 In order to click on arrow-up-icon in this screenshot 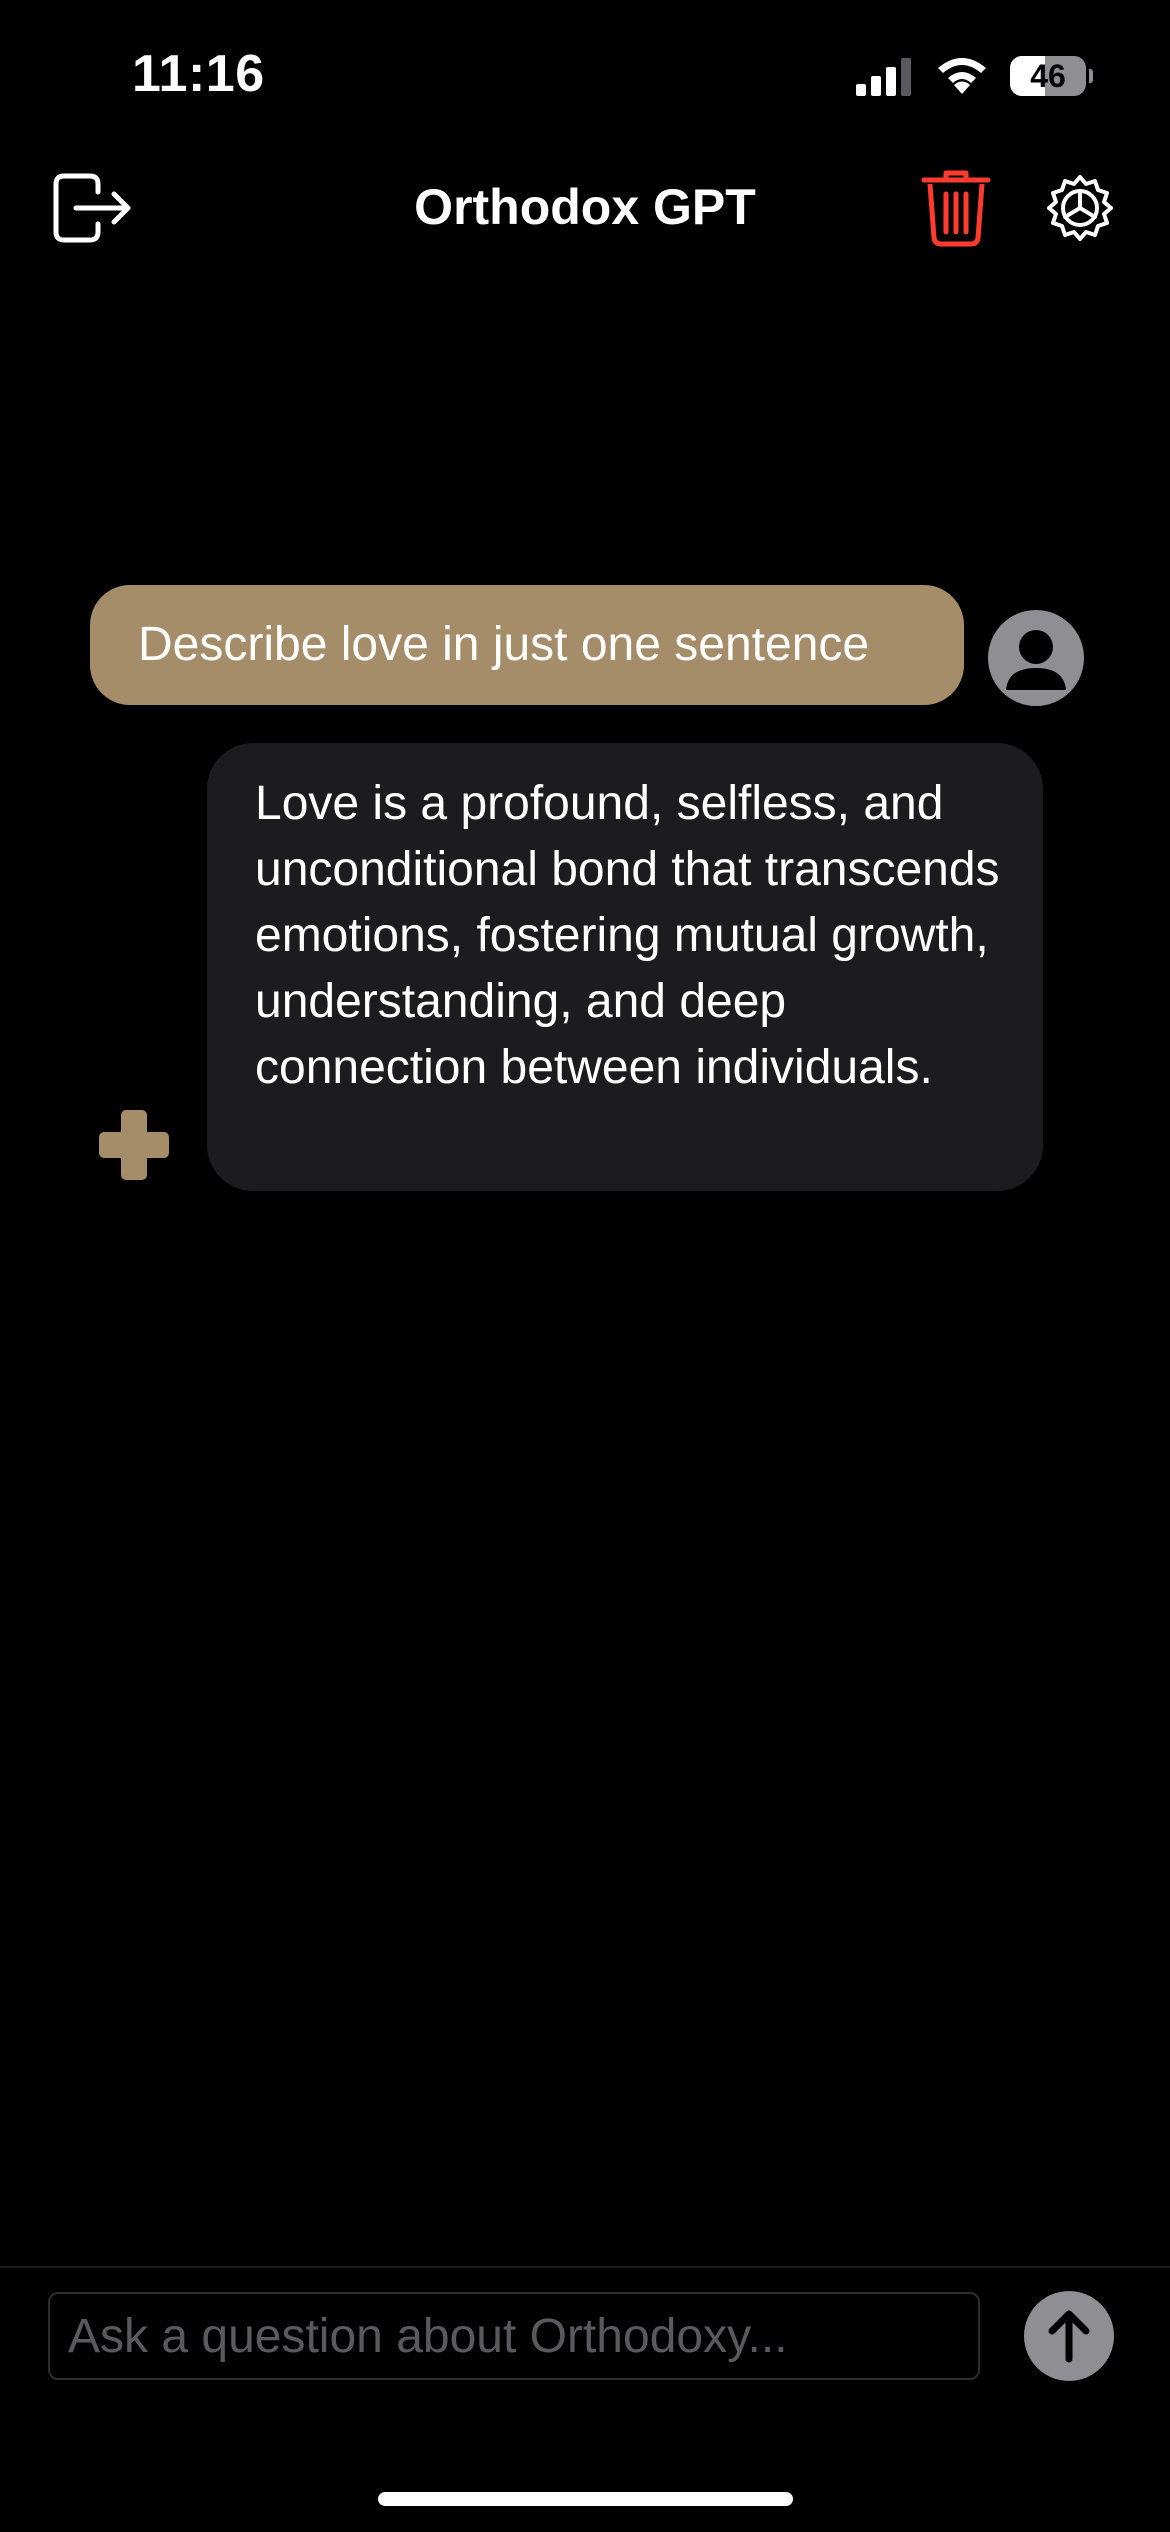, I will do `click(1069, 2336)`.